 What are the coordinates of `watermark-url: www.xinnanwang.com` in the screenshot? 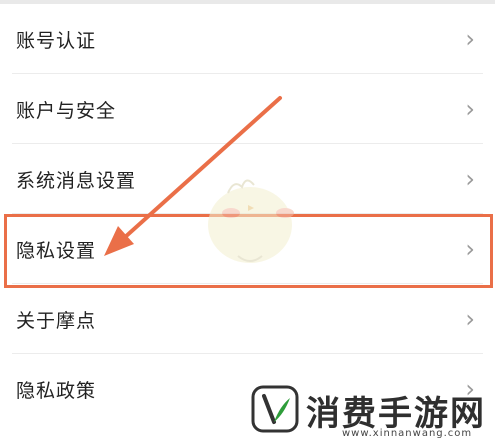 It's located at (407, 433).